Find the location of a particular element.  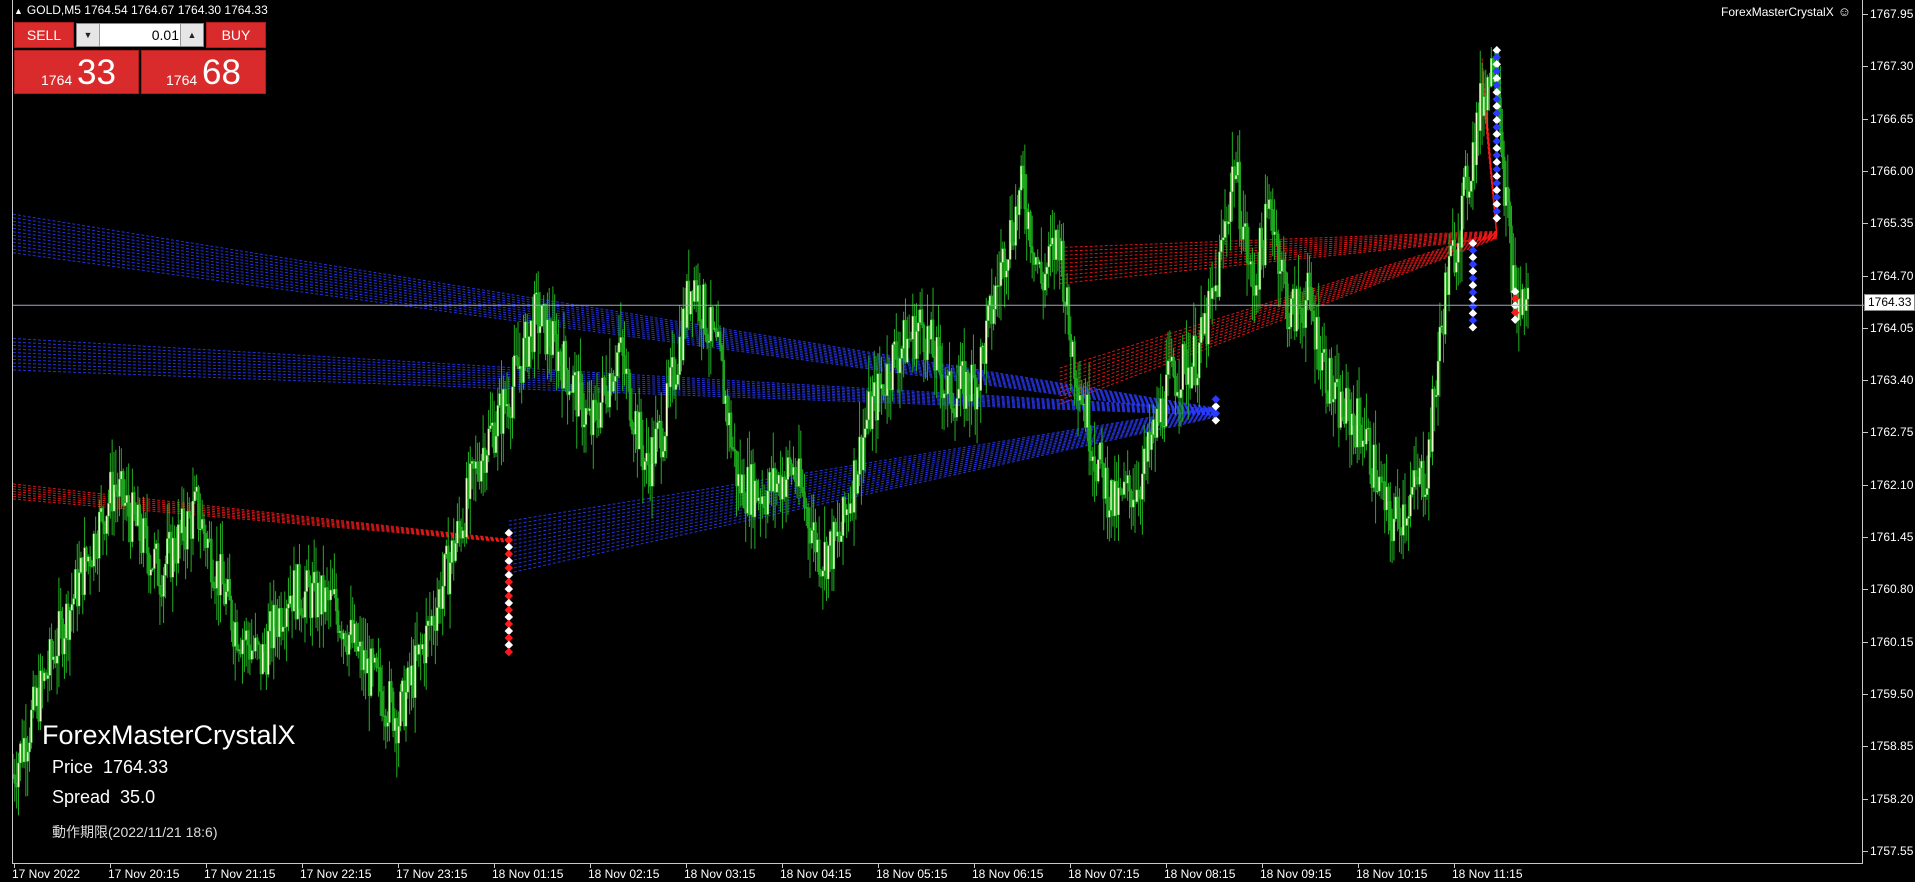

bid-price-tile: 1764 33 is located at coordinates (76, 72).